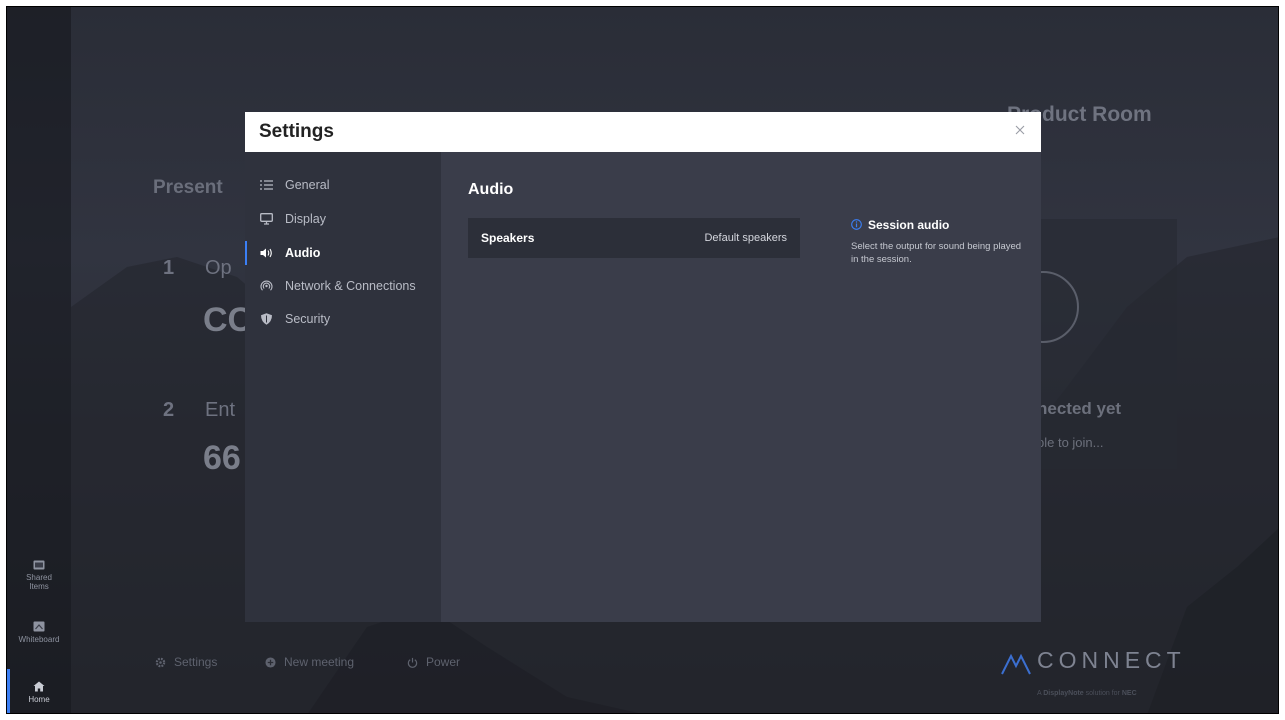 The height and width of the screenshot is (720, 1285). I want to click on dialog-header: Settings, so click(643, 132).